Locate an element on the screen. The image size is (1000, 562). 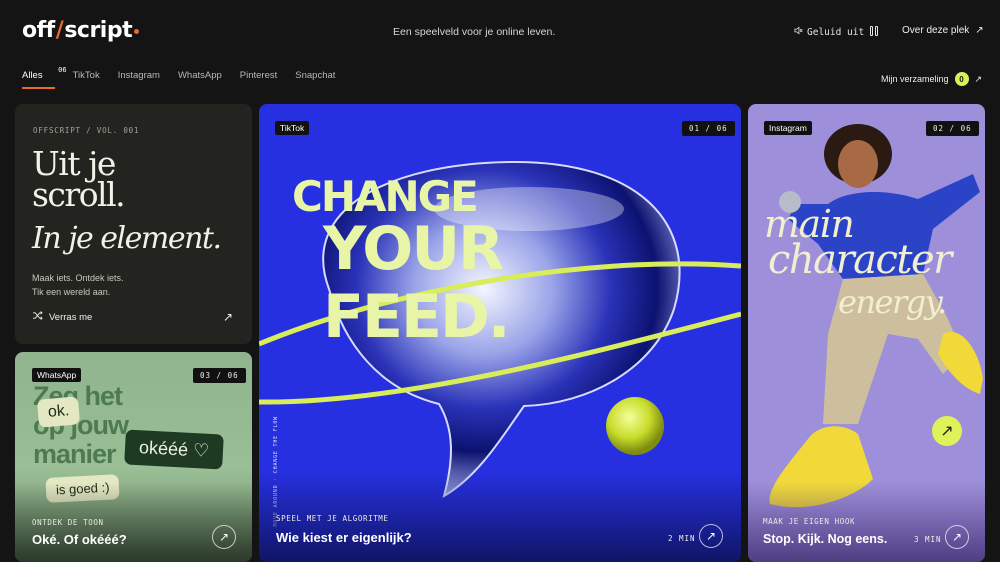
surprise-me-button: Verras me is located at coordinates (62, 317).